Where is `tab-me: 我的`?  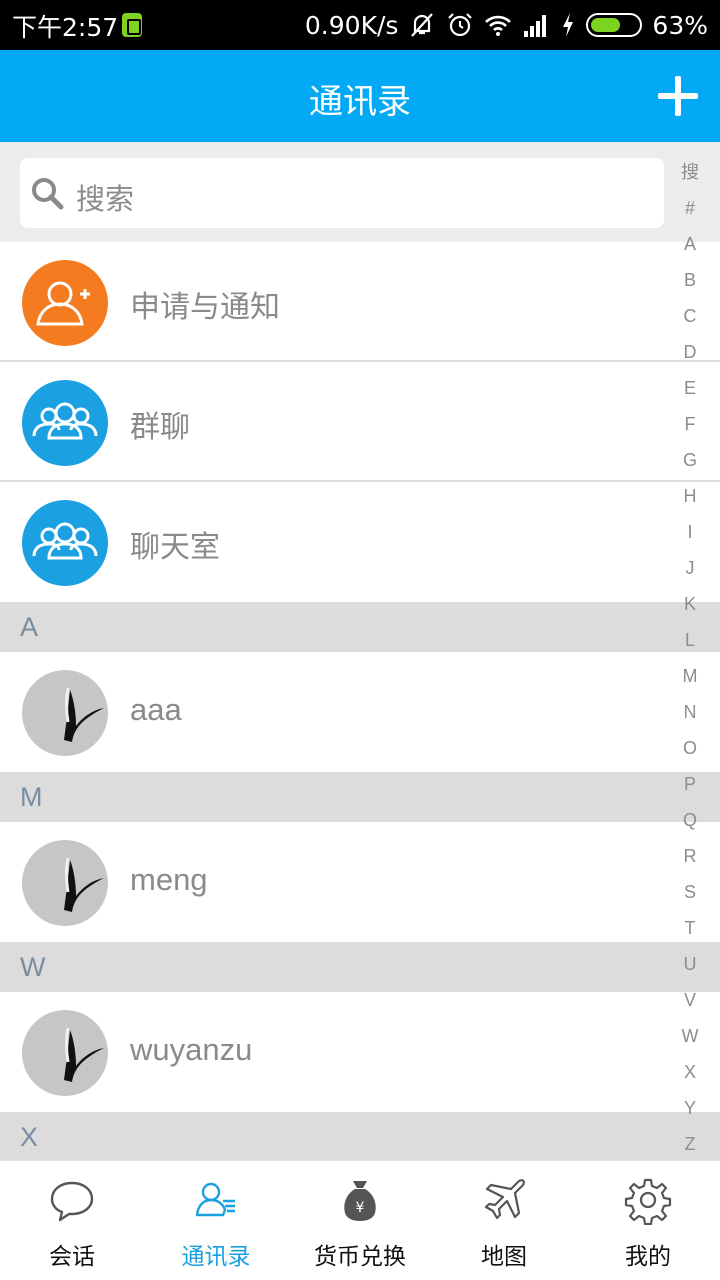 tab-me: 我的 is located at coordinates (648, 1220).